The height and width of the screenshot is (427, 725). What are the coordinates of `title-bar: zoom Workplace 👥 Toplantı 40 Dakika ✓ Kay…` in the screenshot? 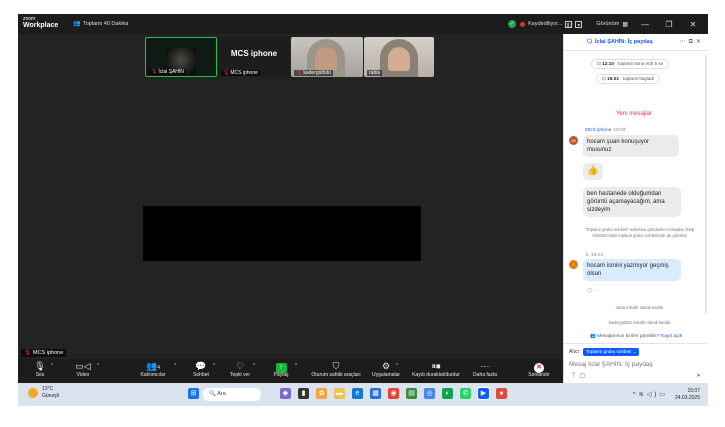 It's located at (363, 24).